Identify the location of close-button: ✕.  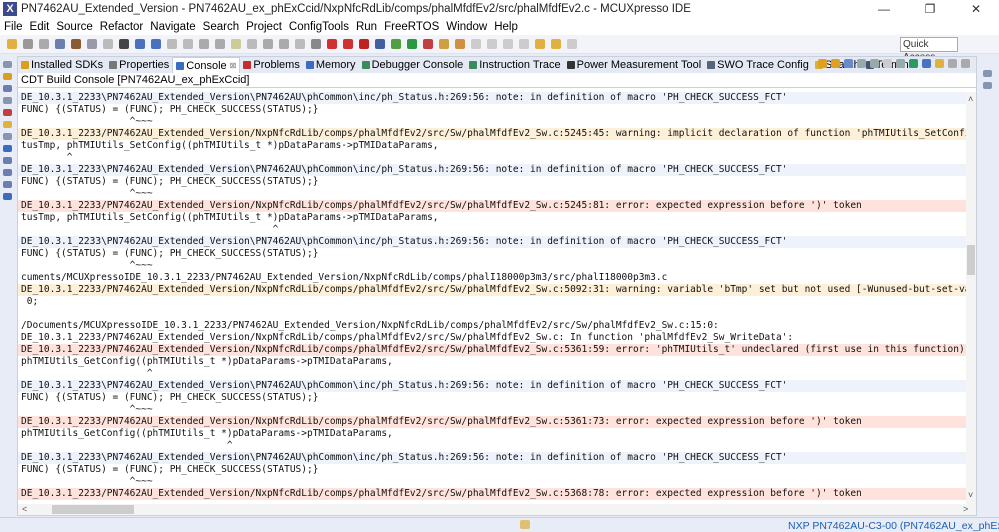
(976, 9).